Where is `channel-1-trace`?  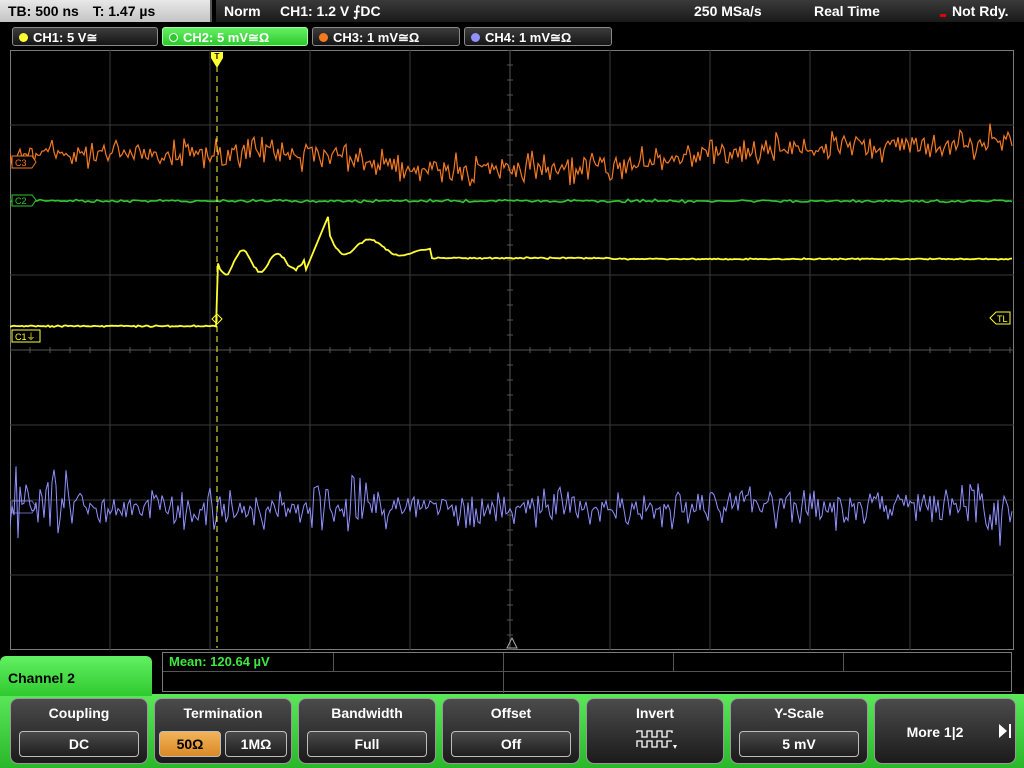
channel-1-trace is located at coordinates (511, 272).